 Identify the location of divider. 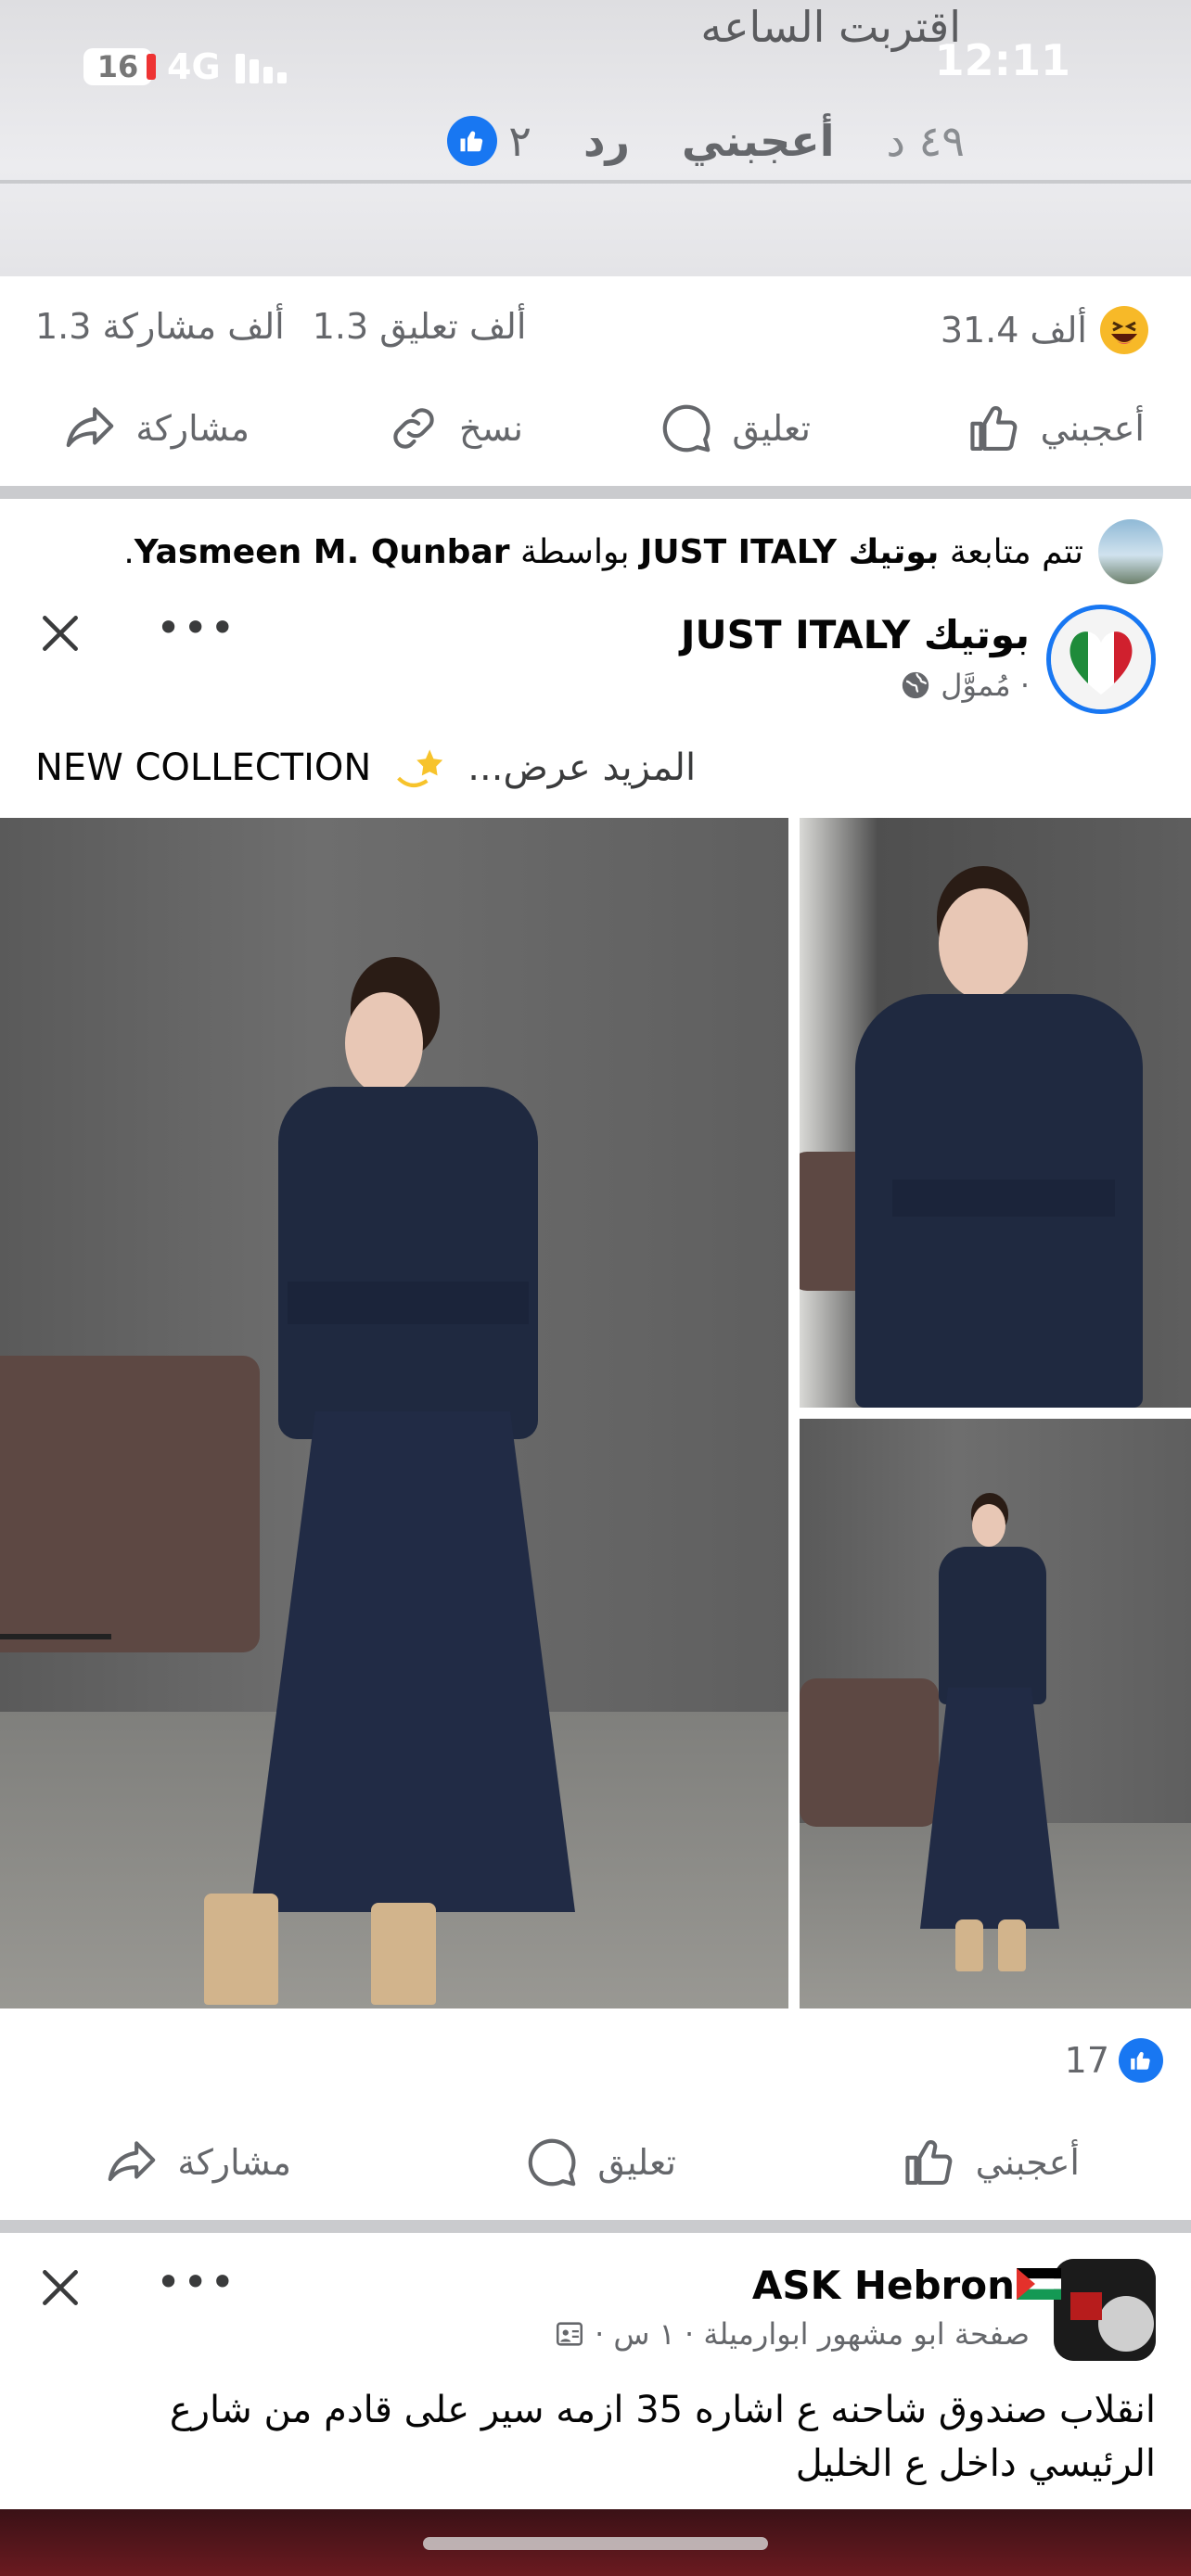
(595, 182).